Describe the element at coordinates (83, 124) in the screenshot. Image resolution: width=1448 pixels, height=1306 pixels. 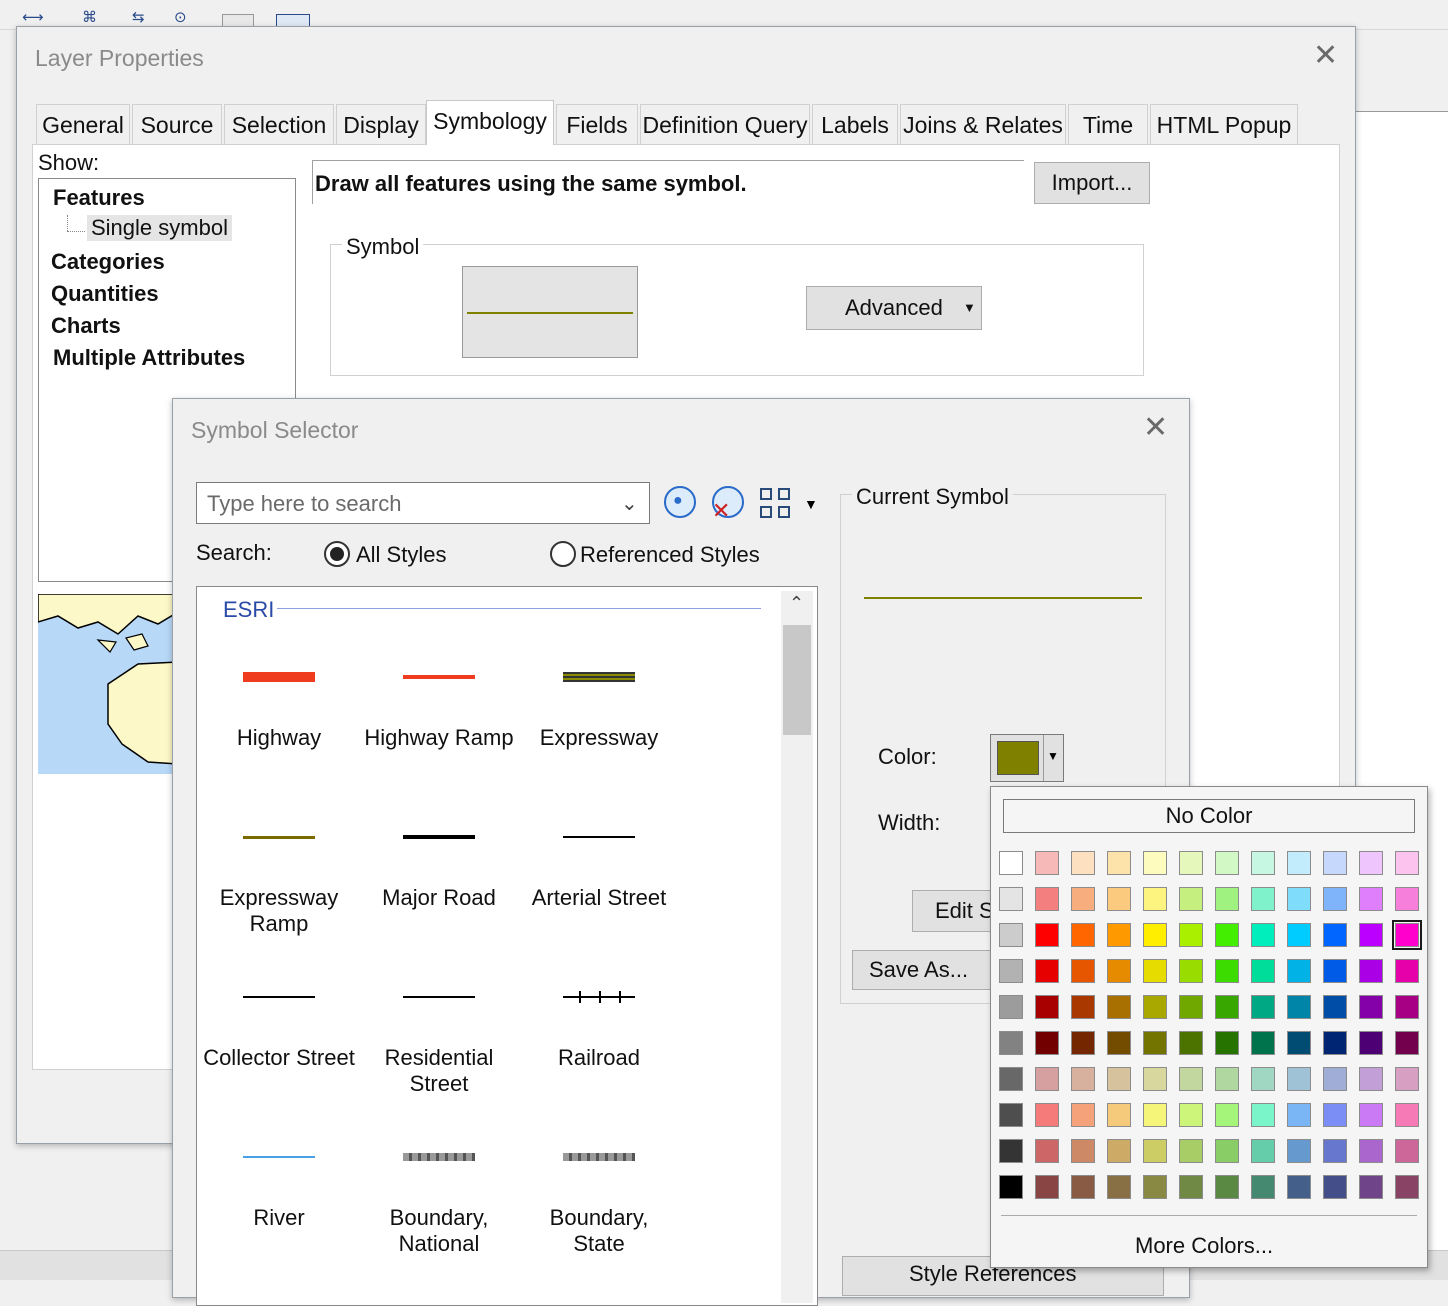
I see `tab-general: General` at that location.